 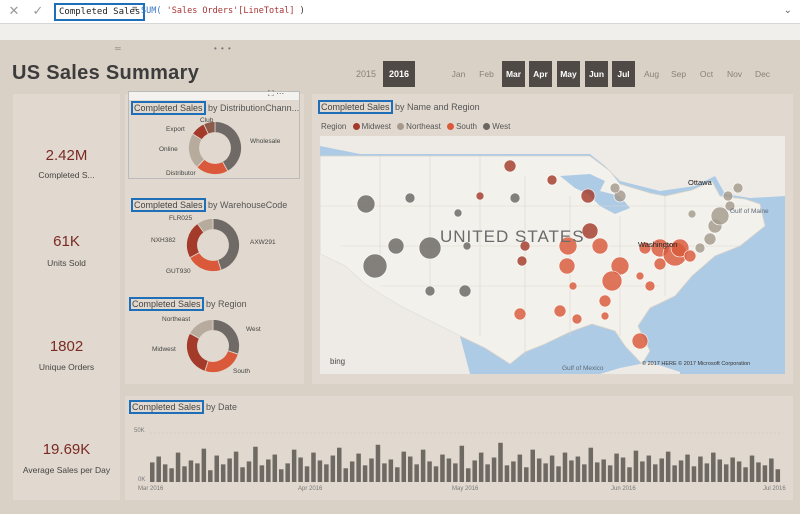 What do you see at coordinates (223, 48) in the screenshot?
I see `more-options-icon: • • •` at bounding box center [223, 48].